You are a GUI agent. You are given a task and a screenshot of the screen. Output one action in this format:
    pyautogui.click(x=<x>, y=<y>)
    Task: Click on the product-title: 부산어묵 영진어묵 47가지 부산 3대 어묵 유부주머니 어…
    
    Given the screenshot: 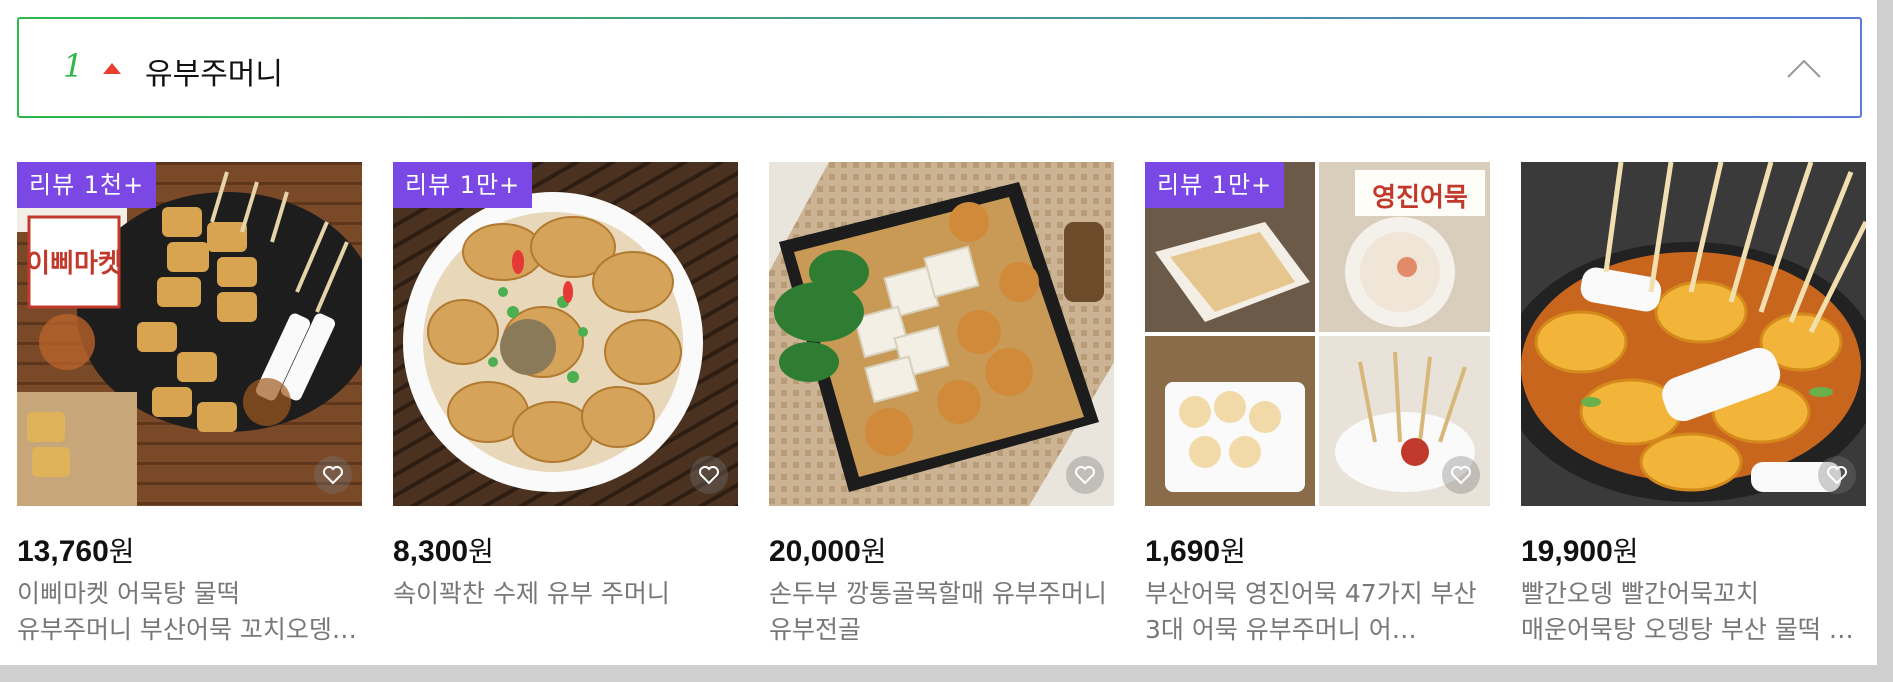 What is the action you would take?
    pyautogui.click(x=1317, y=612)
    